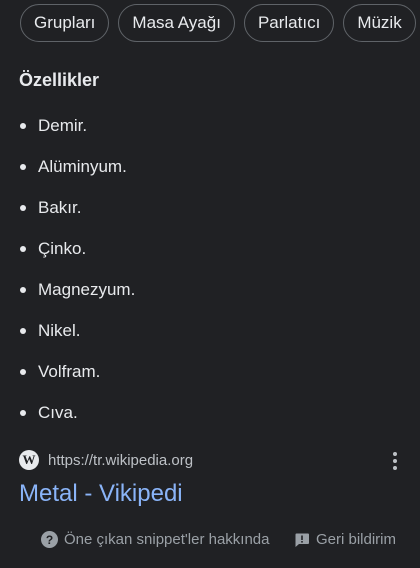  I want to click on feedback-label: Geri bildirim, so click(356, 539).